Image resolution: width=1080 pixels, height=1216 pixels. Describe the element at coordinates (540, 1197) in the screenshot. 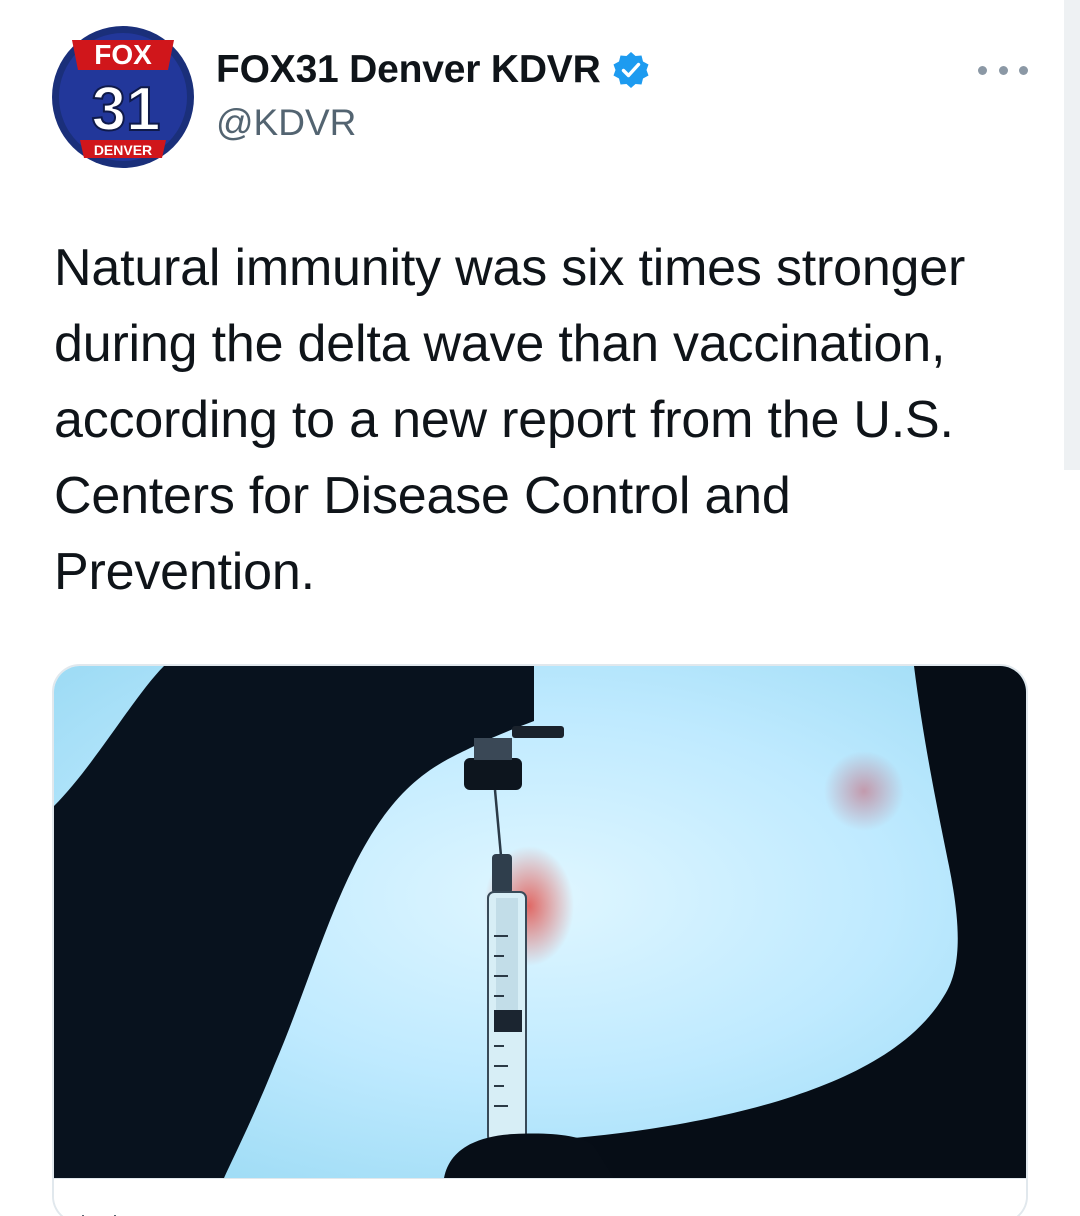

I see `card-footer` at that location.